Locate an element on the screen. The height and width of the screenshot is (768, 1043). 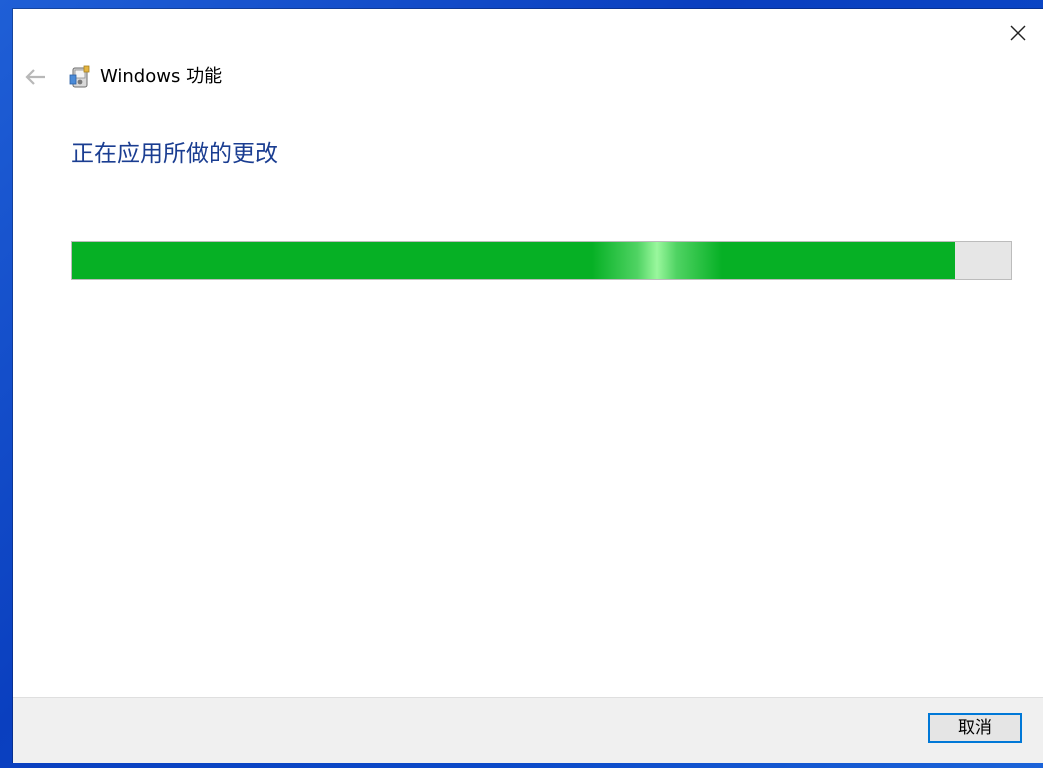
close-button is located at coordinates (1018, 33).